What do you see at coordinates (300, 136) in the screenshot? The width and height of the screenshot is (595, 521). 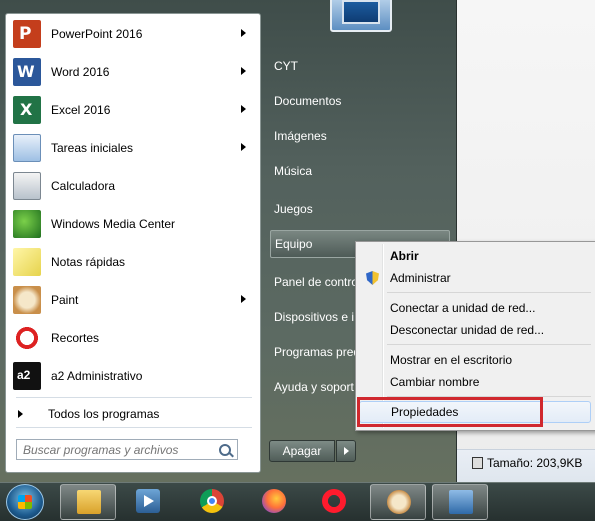 I see `right-item-label: Imágenes` at bounding box center [300, 136].